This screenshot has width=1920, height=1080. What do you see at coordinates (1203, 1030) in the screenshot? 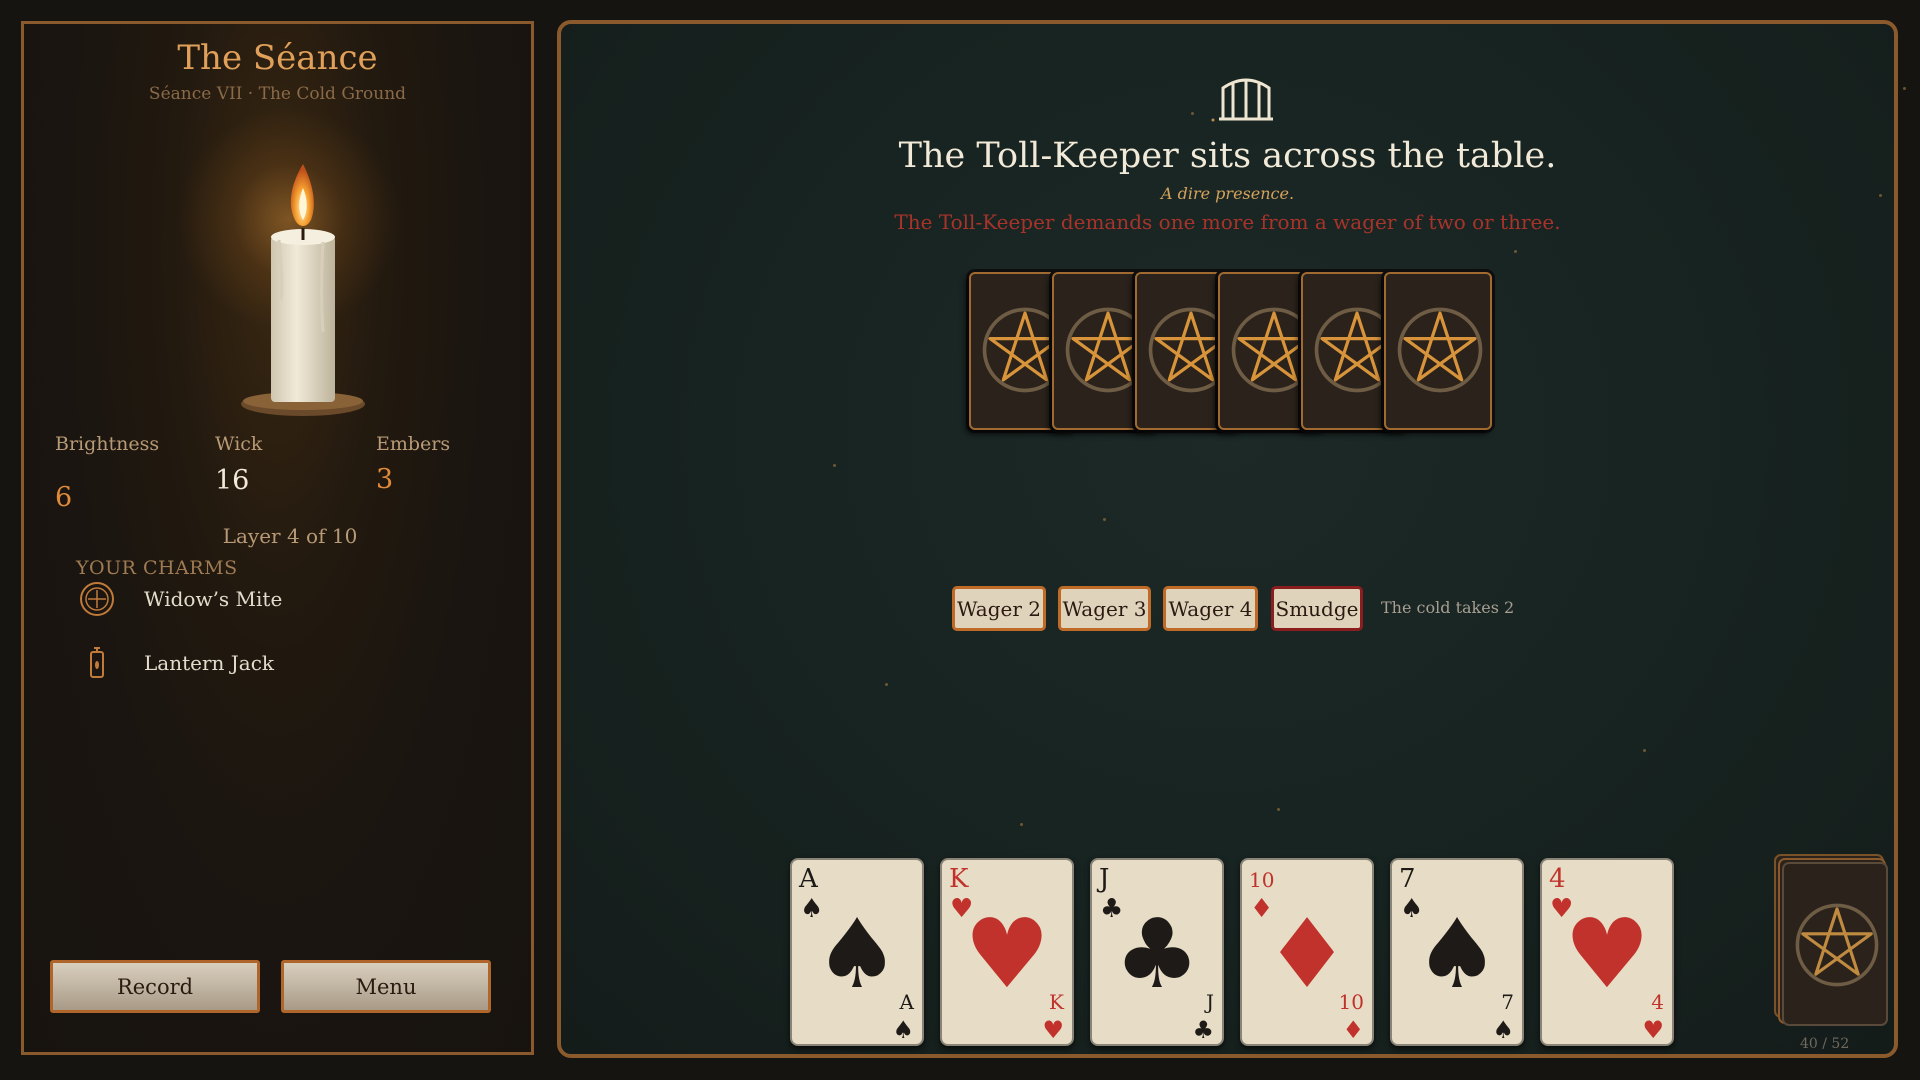
I see `card-suit: ♣` at bounding box center [1203, 1030].